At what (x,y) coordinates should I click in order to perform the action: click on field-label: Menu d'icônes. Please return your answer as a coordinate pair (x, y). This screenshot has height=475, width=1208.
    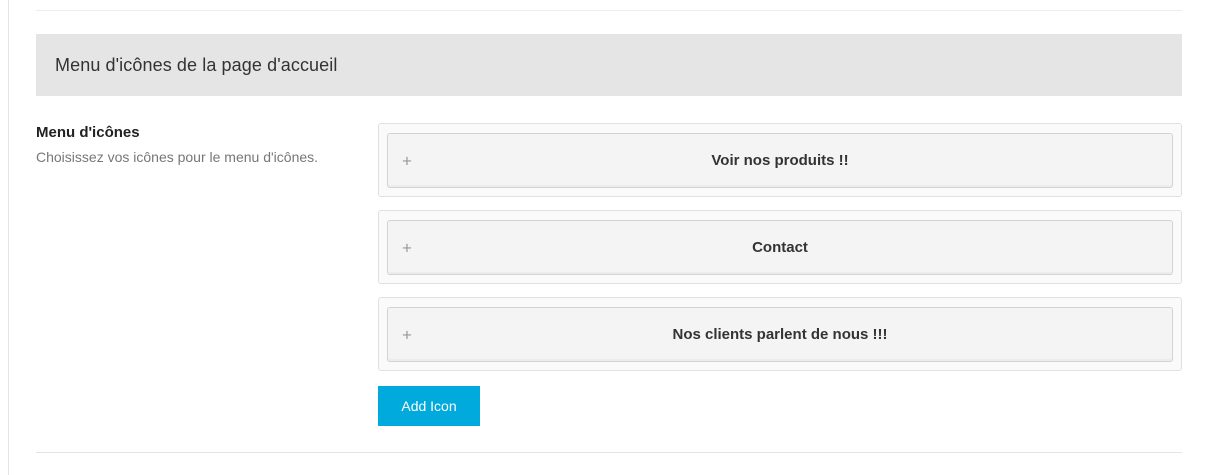
    Looking at the image, I should click on (88, 132).